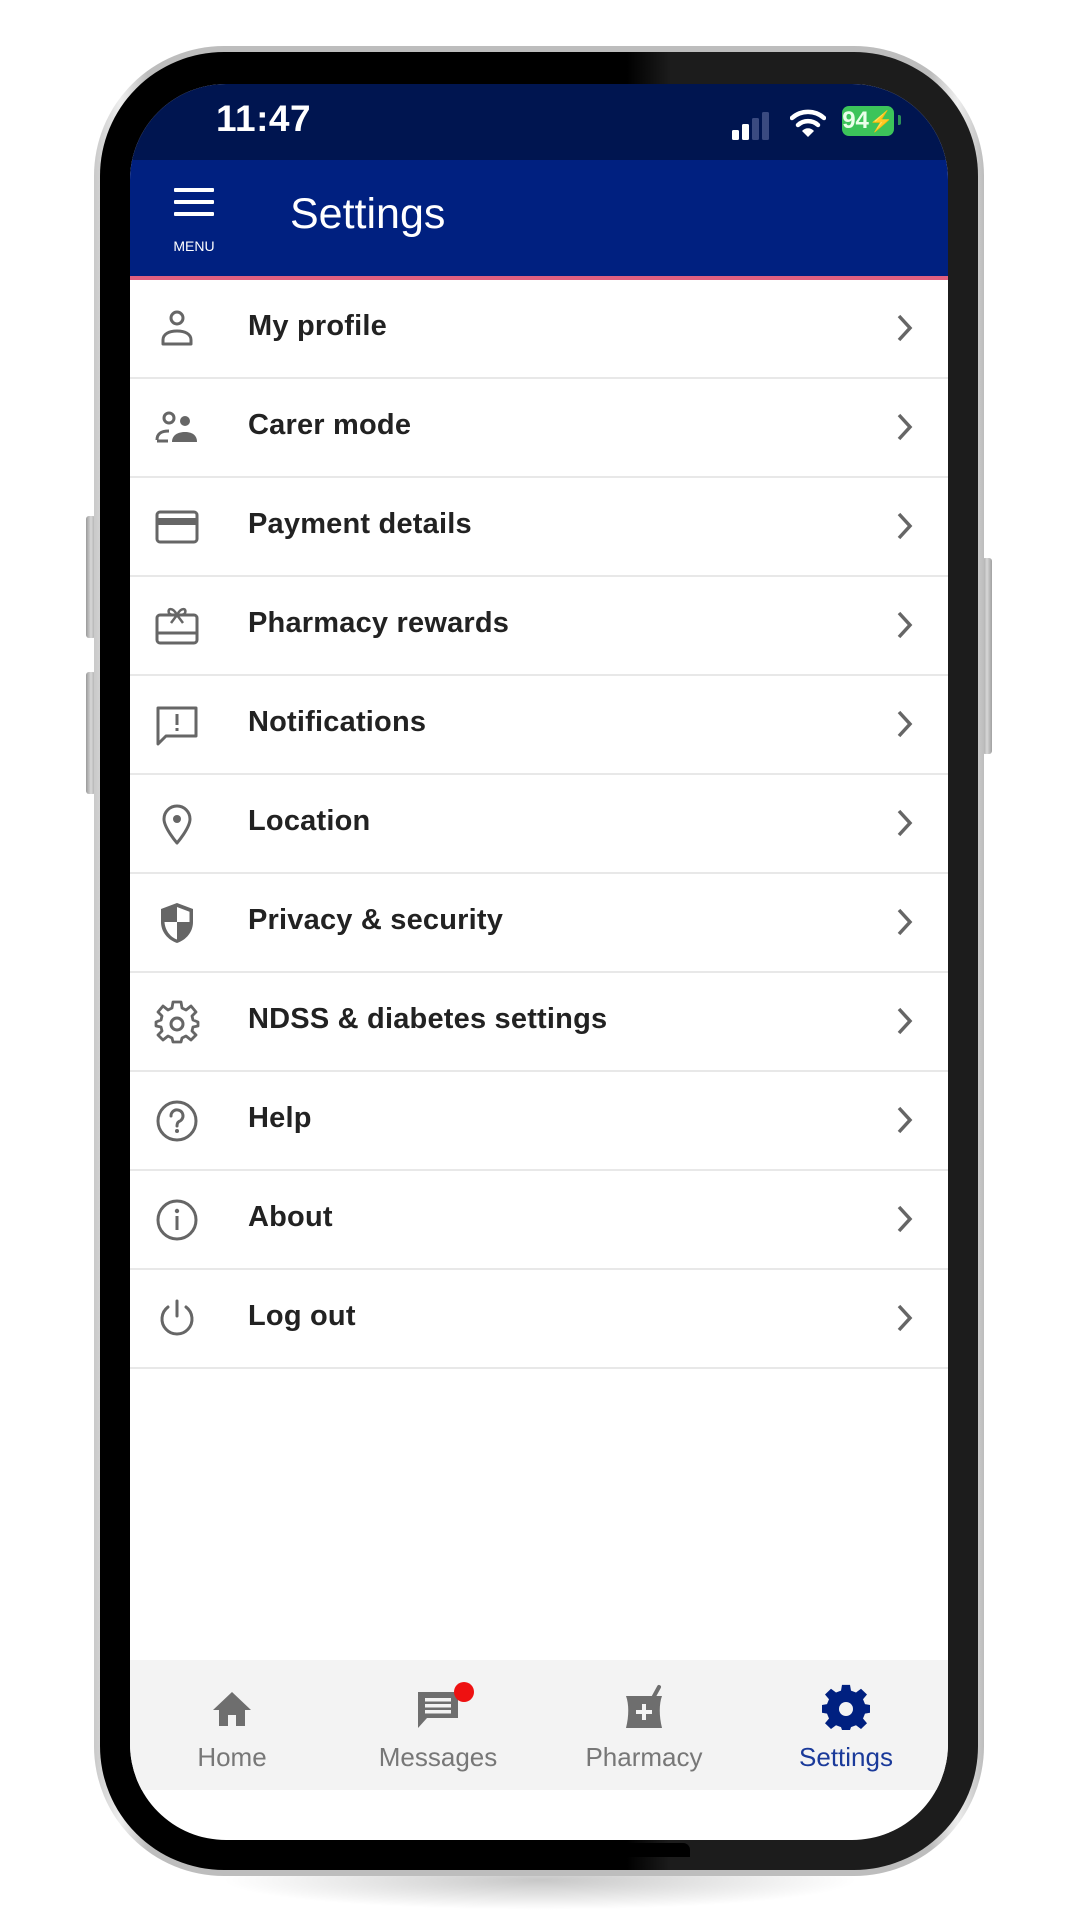 The image size is (1080, 1920). What do you see at coordinates (644, 1757) in the screenshot?
I see `tab-label: Pharmacy` at bounding box center [644, 1757].